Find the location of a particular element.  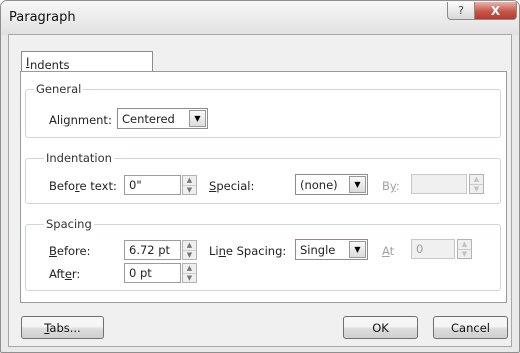

line-spacing-dropdown: Single ▼ is located at coordinates (331, 249).